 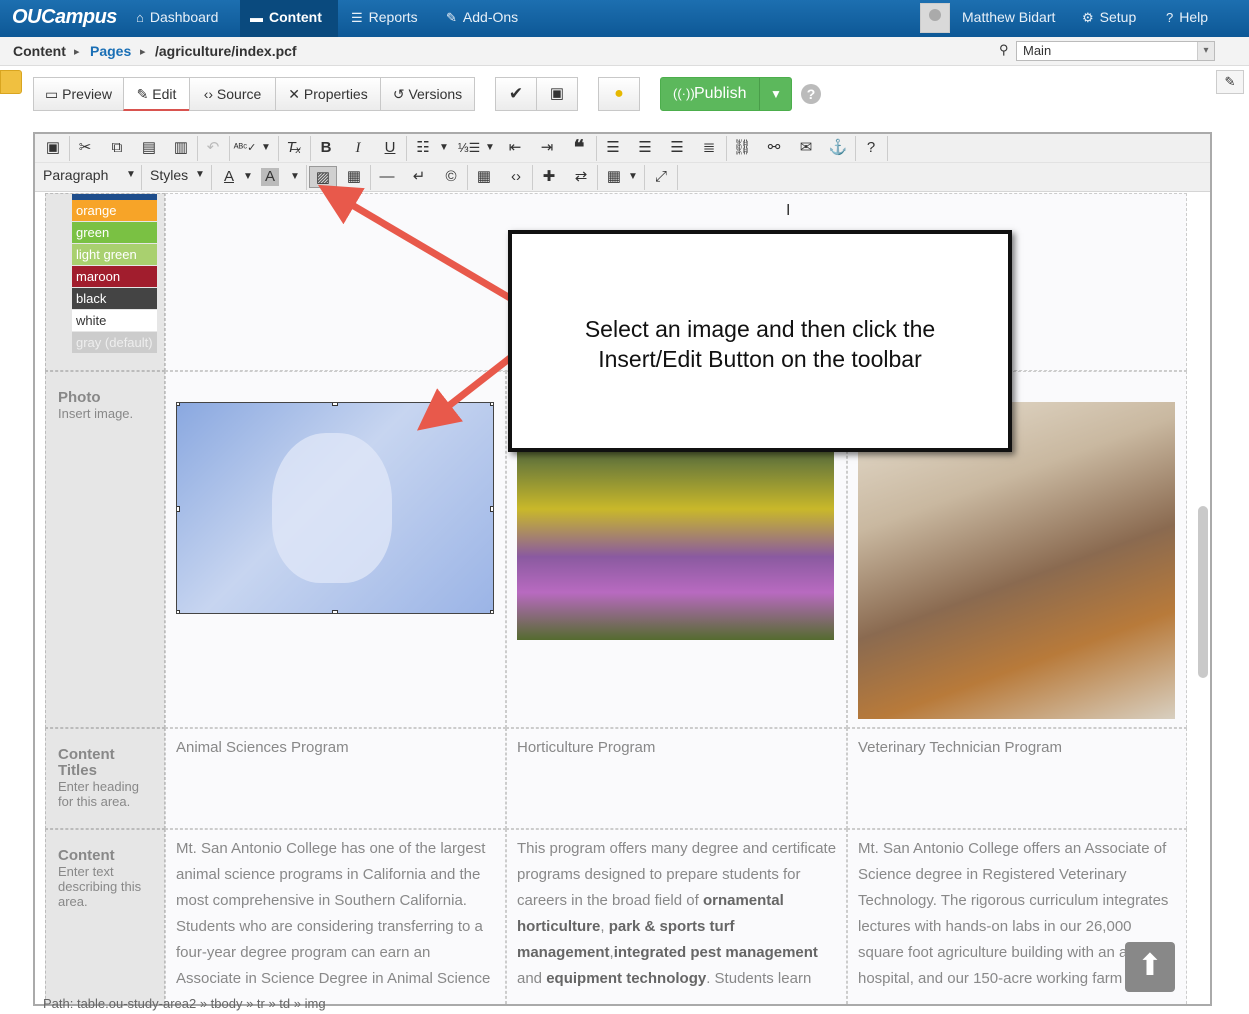 What do you see at coordinates (515, 148) in the screenshot?
I see `outdent-icon: ⇤` at bounding box center [515, 148].